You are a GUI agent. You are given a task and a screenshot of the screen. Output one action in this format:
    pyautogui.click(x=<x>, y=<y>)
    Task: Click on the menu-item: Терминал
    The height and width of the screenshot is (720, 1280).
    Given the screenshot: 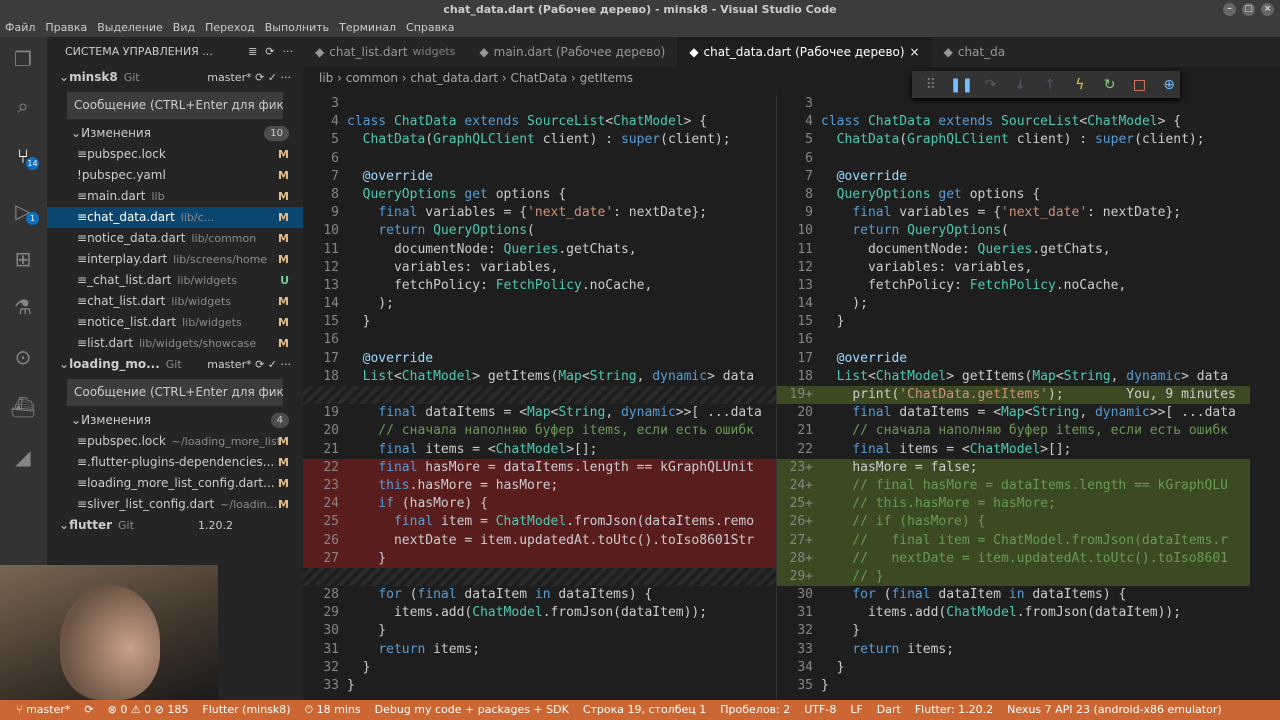 What is the action you would take?
    pyautogui.click(x=367, y=28)
    